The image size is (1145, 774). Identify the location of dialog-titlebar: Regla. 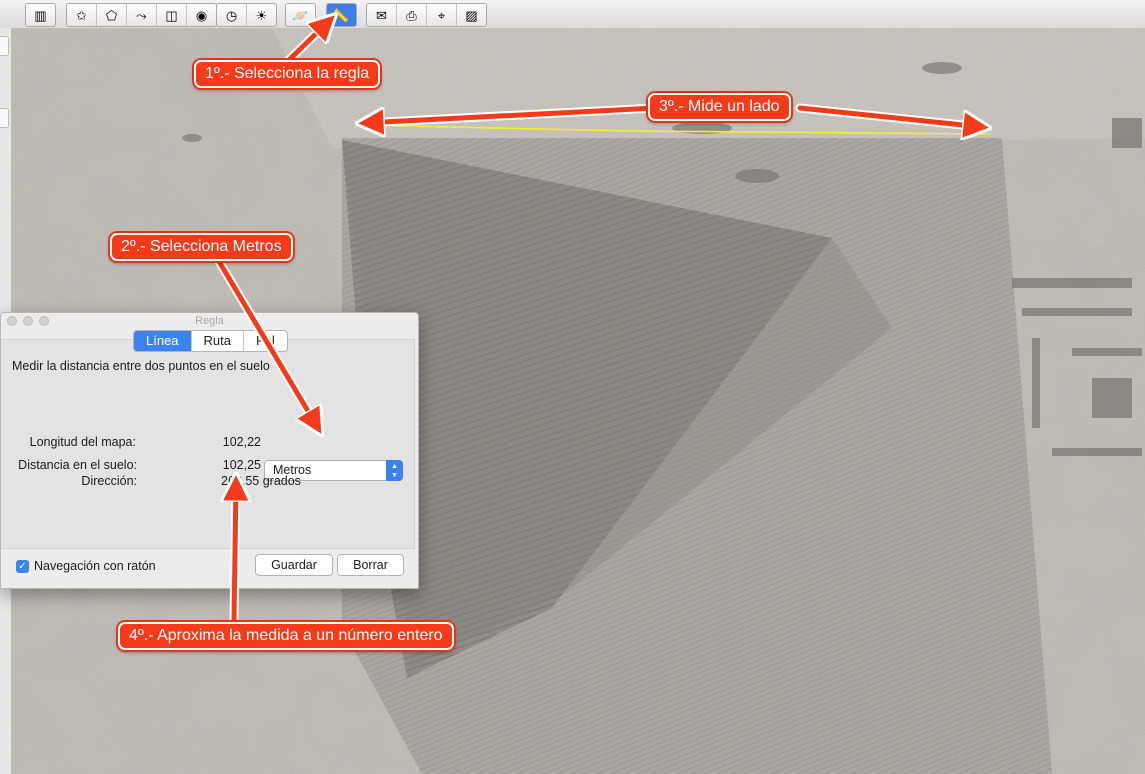
(209, 321).